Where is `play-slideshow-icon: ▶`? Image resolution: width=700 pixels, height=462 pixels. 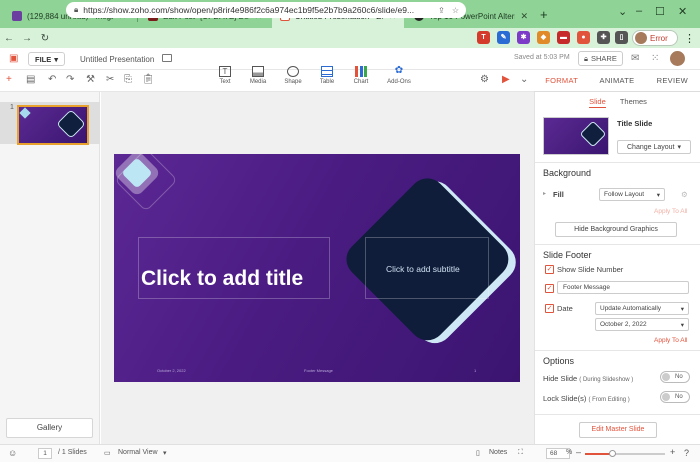 play-slideshow-icon: ▶ is located at coordinates (506, 79).